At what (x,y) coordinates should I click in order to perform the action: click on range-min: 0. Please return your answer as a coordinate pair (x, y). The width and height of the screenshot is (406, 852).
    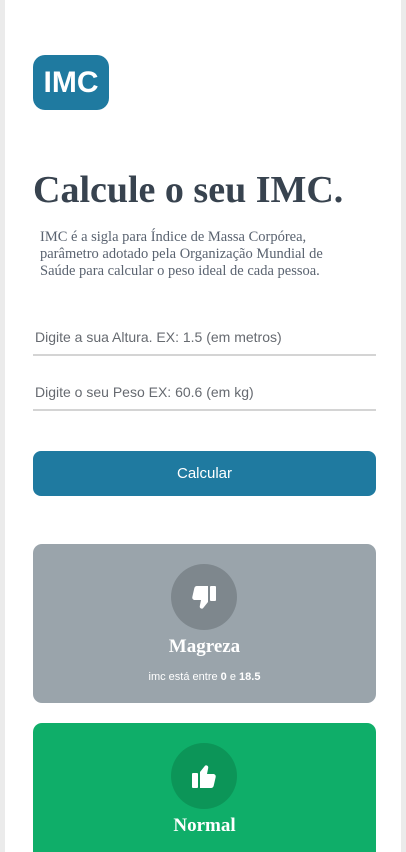
    Looking at the image, I should click on (223, 677).